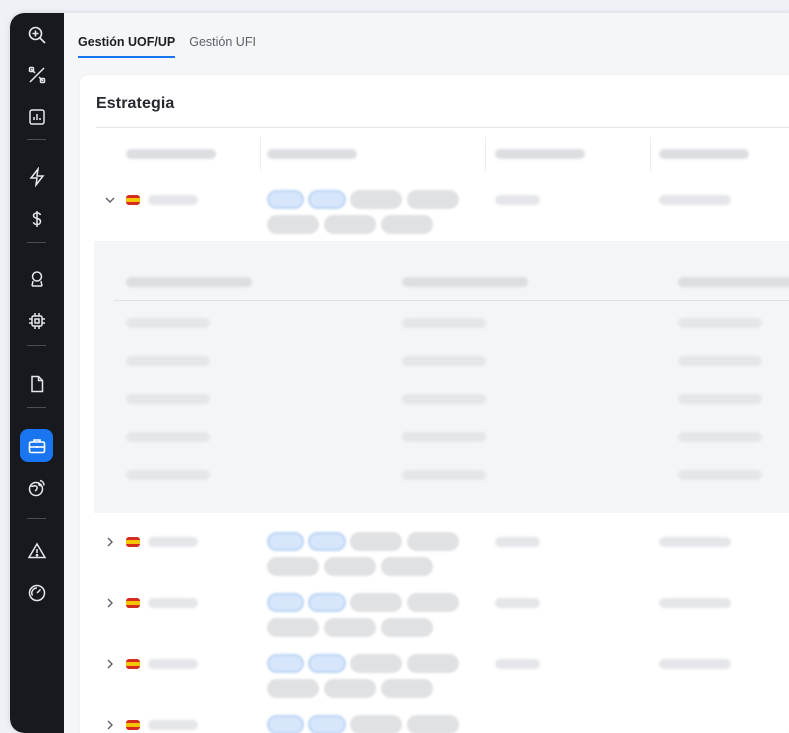 The width and height of the screenshot is (789, 733). I want to click on globe-icon, so click(36, 487).